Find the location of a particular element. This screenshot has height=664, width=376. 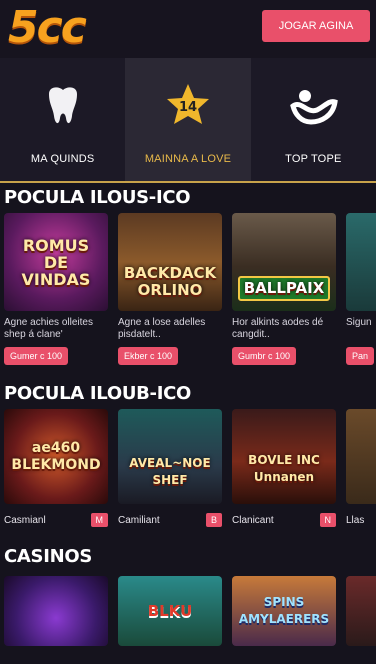

game-meta: Casmianl M is located at coordinates (56, 520).